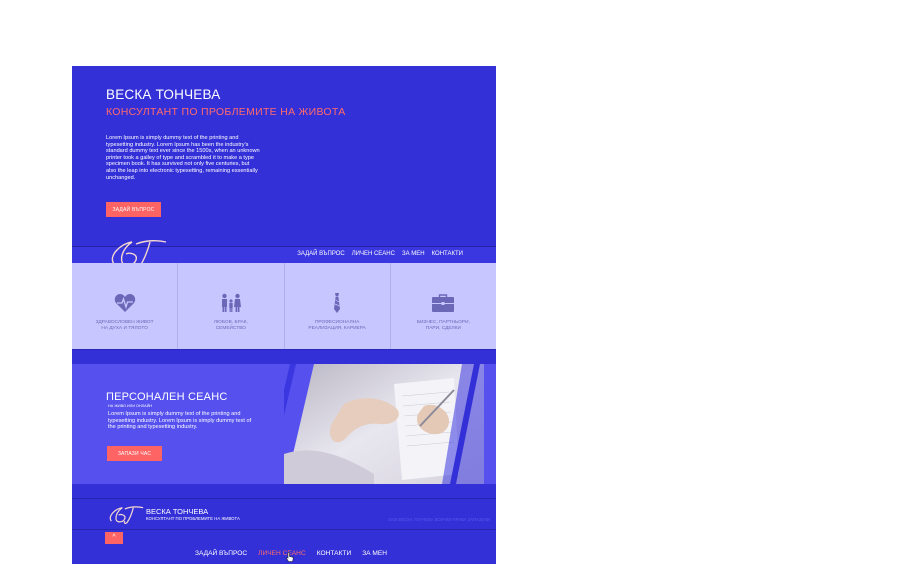 This screenshot has height=564, width=919. Describe the element at coordinates (443, 303) in the screenshot. I see `briefcase-icon` at that location.